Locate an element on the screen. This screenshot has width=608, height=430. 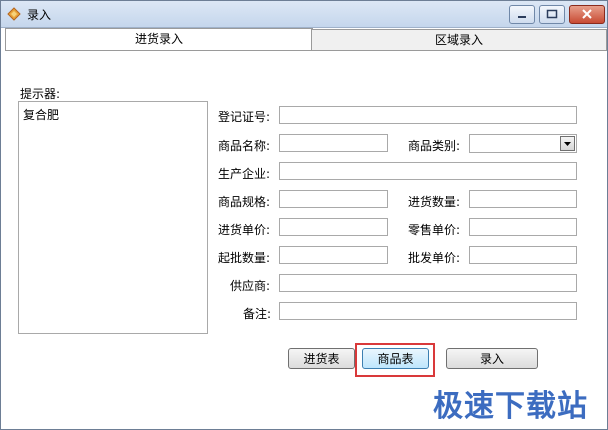
close-icon is located at coordinates (587, 14).